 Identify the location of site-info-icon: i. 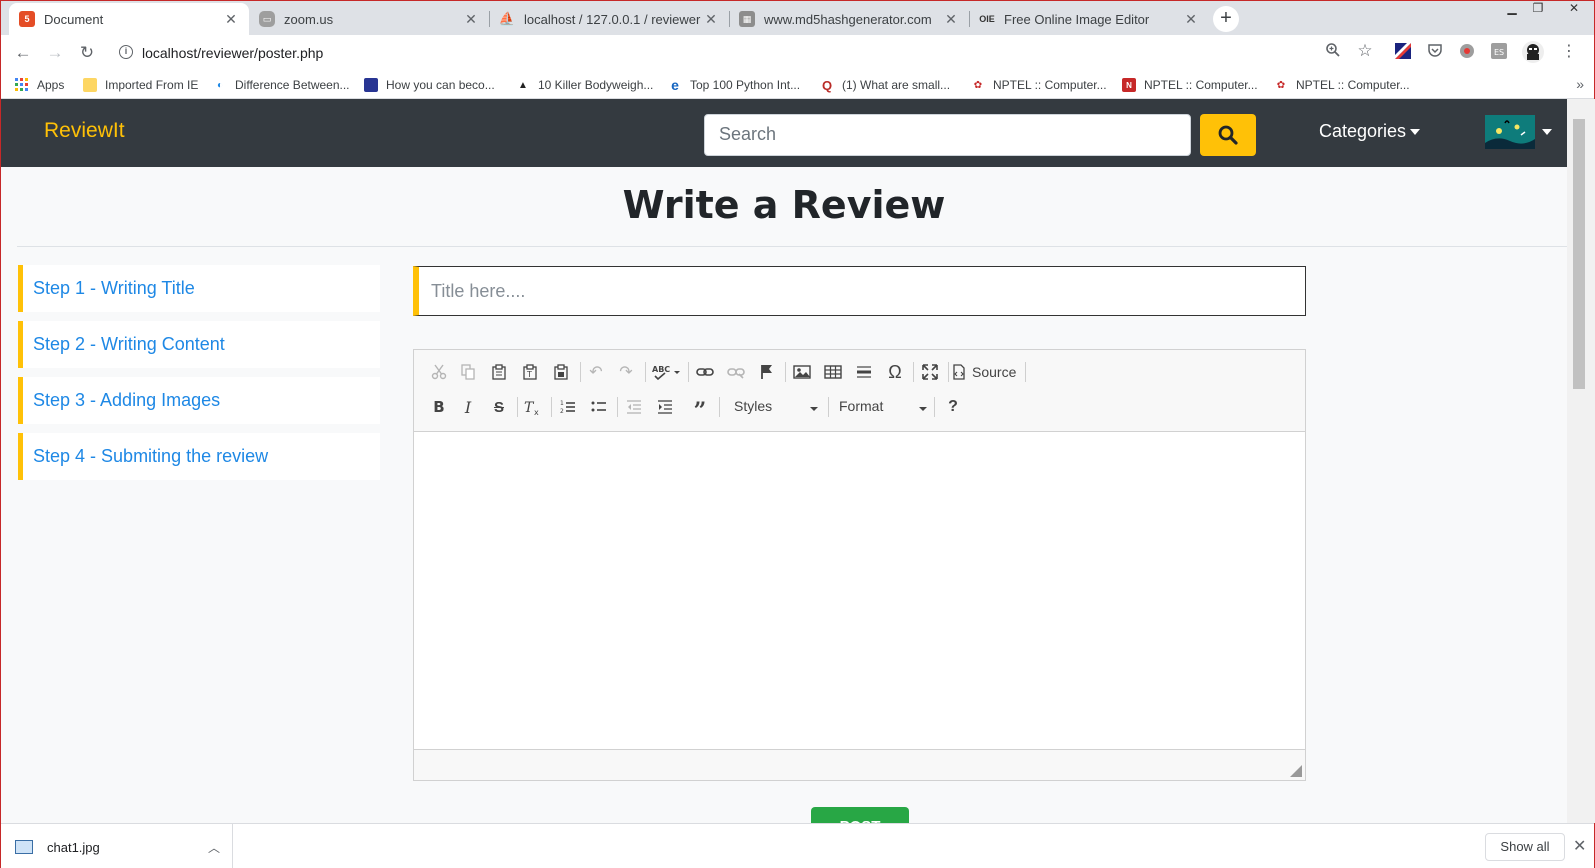
(126, 52).